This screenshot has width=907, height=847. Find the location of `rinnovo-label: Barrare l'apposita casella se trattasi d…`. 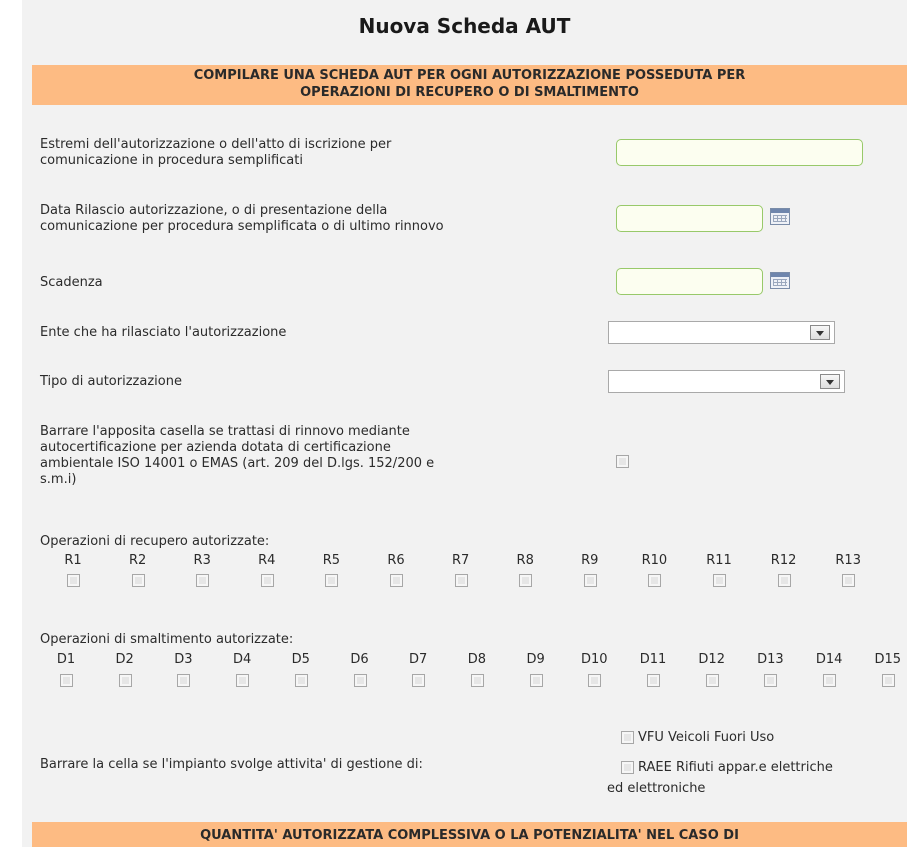

rinnovo-label: Barrare l'apposita casella se trattasi d… is located at coordinates (237, 455).